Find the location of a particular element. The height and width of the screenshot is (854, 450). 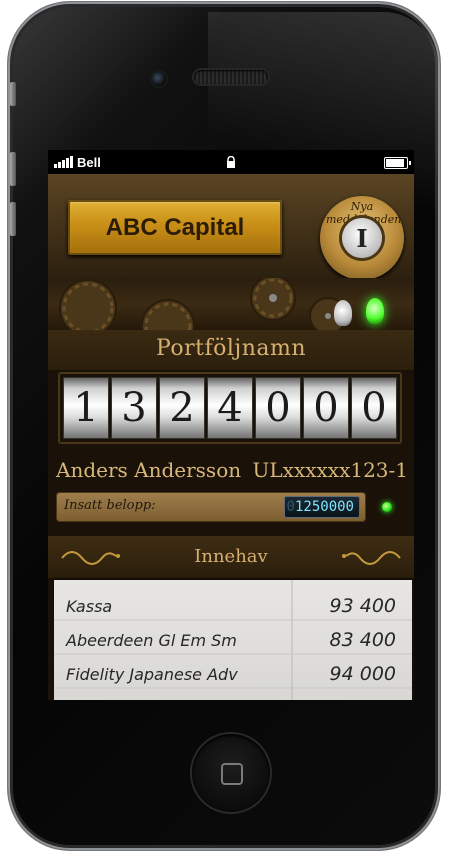

counter-digit: 3 is located at coordinates (134, 408).